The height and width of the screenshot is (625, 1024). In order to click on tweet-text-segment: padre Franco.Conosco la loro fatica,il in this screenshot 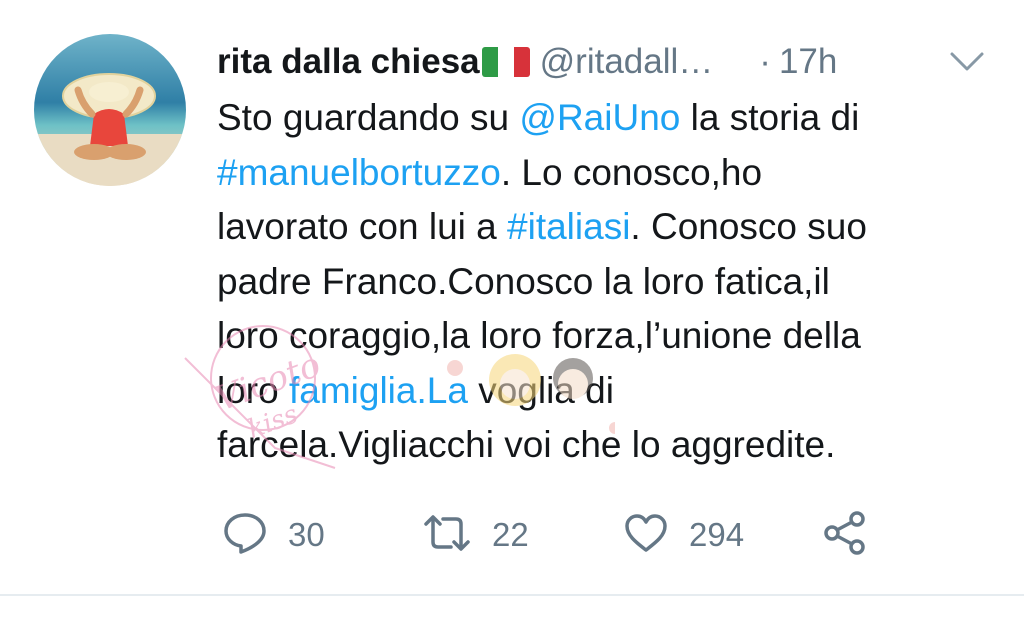, I will do `click(523, 281)`.